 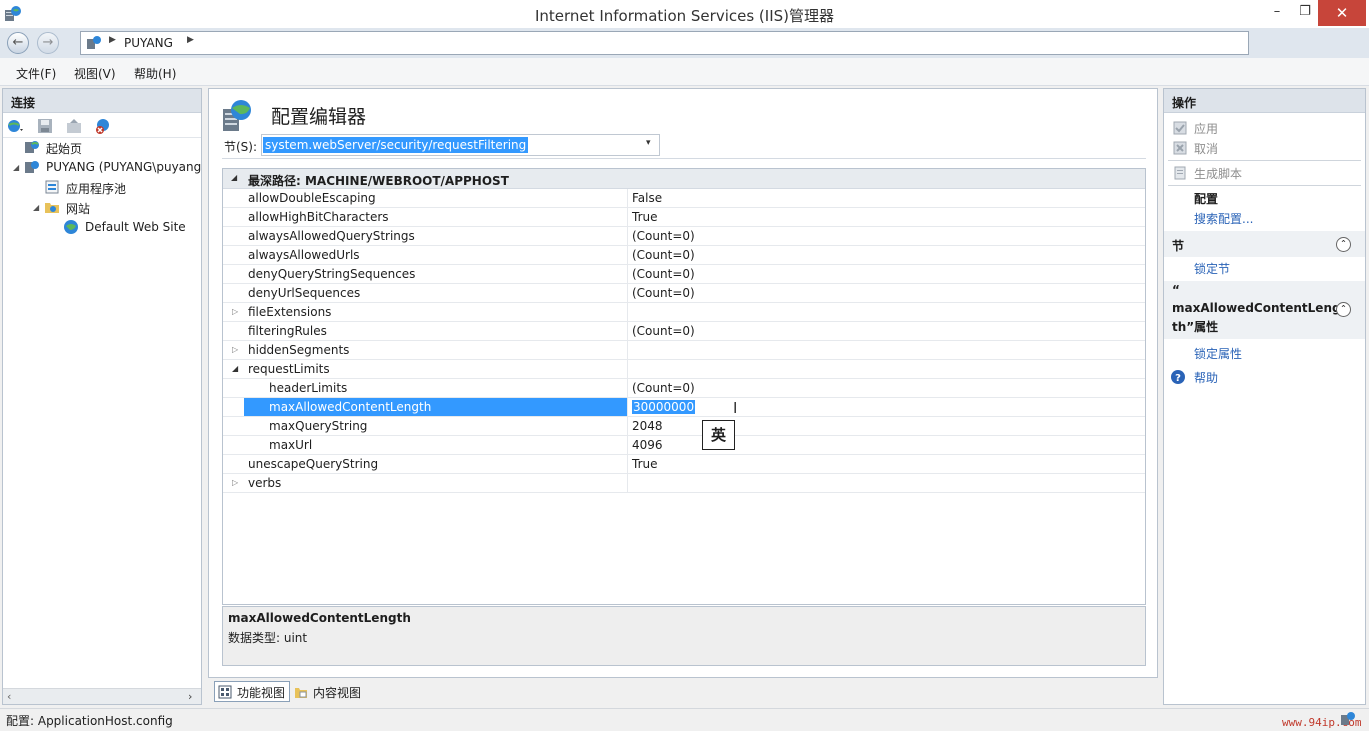 What do you see at coordinates (95, 73) in the screenshot?
I see `menu-view: 视图(V)` at bounding box center [95, 73].